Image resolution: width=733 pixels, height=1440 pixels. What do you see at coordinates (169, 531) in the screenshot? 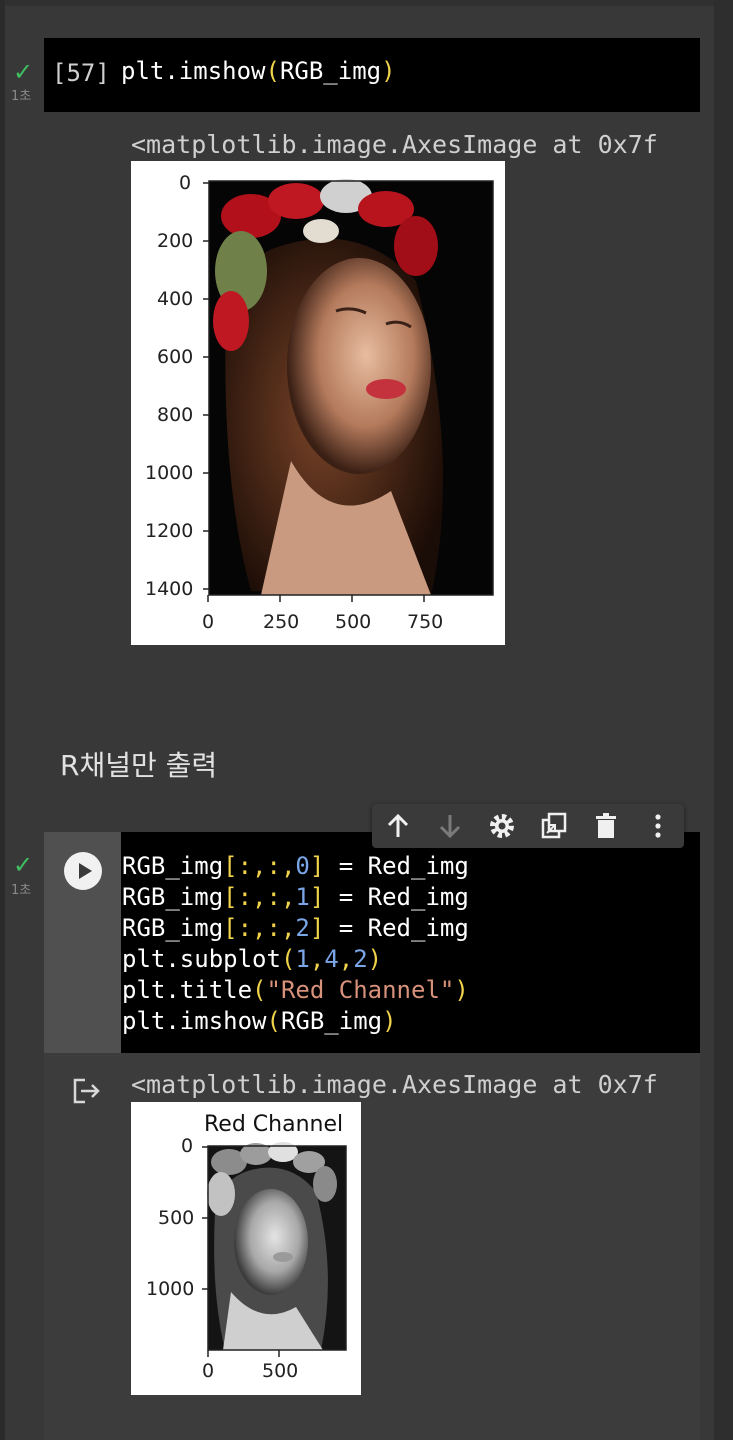
I see `y-tick-label: 1200` at bounding box center [169, 531].